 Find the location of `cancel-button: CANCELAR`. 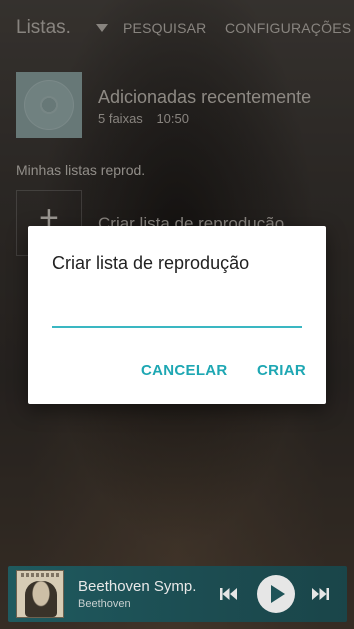

cancel-button: CANCELAR is located at coordinates (184, 370).